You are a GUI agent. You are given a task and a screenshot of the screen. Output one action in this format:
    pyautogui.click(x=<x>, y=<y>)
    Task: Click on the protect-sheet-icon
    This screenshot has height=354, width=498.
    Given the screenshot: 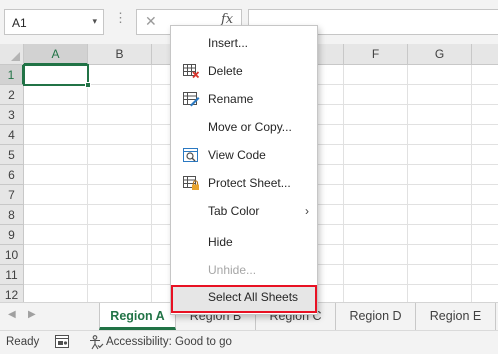 What is the action you would take?
    pyautogui.click(x=191, y=183)
    